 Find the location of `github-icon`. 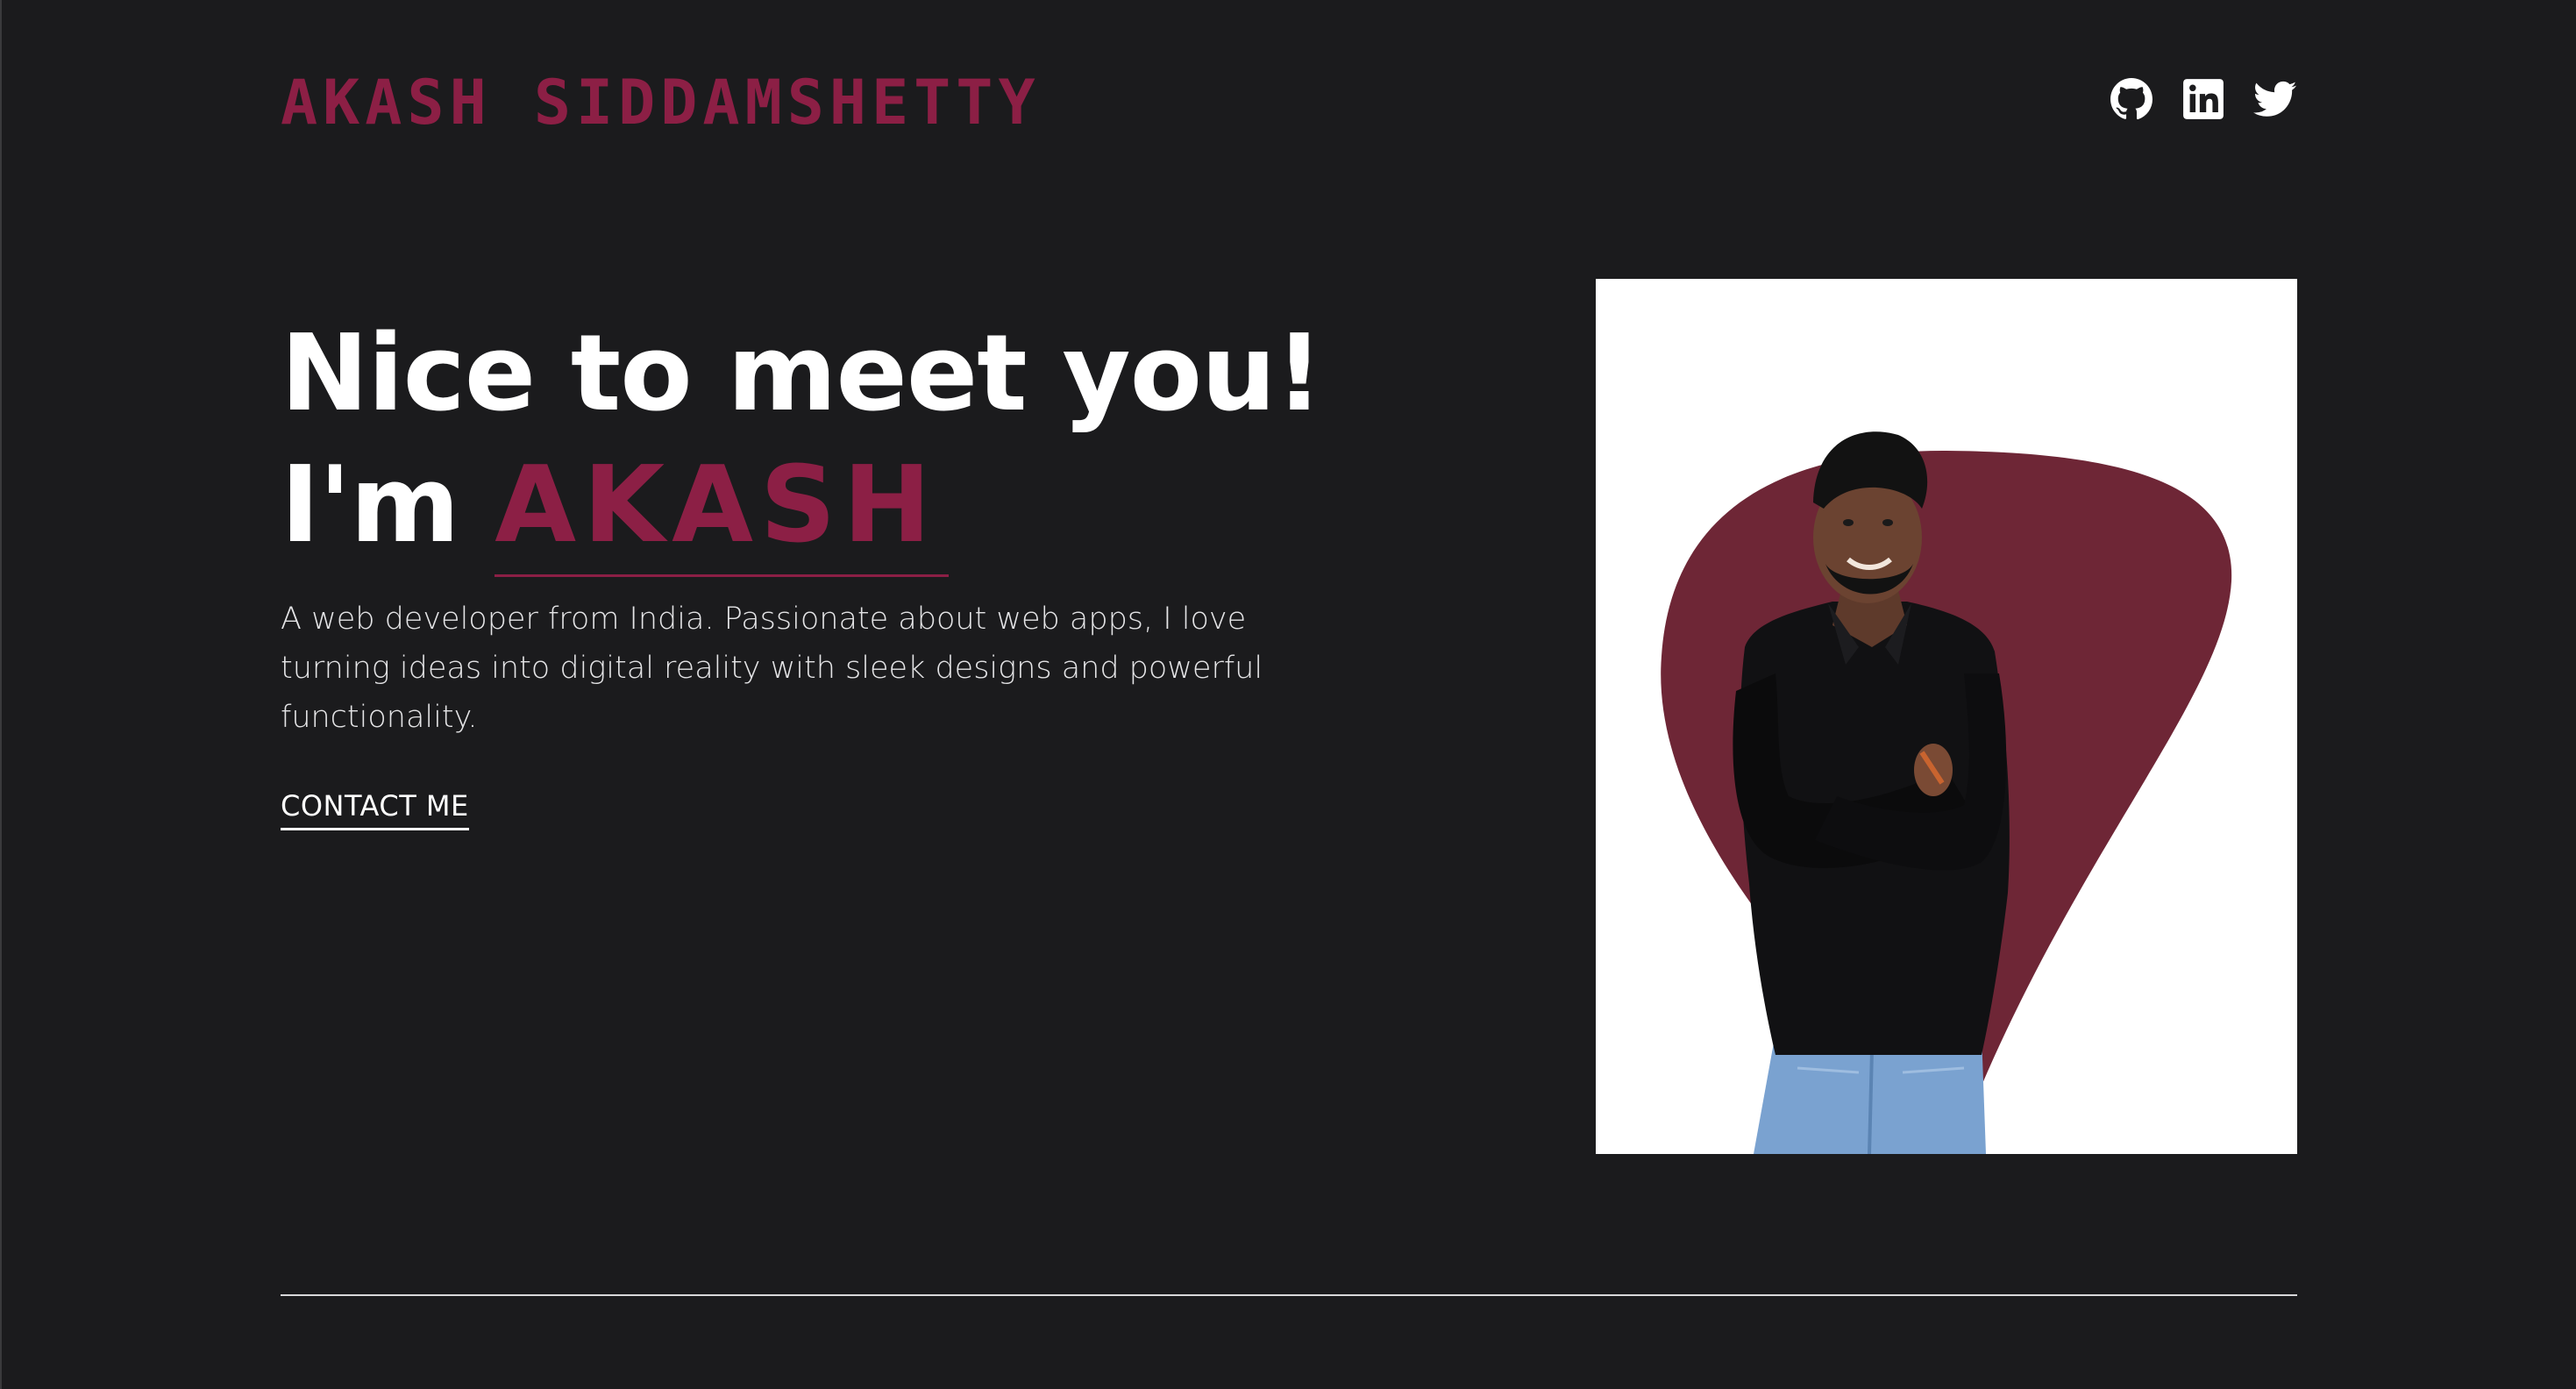

github-icon is located at coordinates (2131, 99).